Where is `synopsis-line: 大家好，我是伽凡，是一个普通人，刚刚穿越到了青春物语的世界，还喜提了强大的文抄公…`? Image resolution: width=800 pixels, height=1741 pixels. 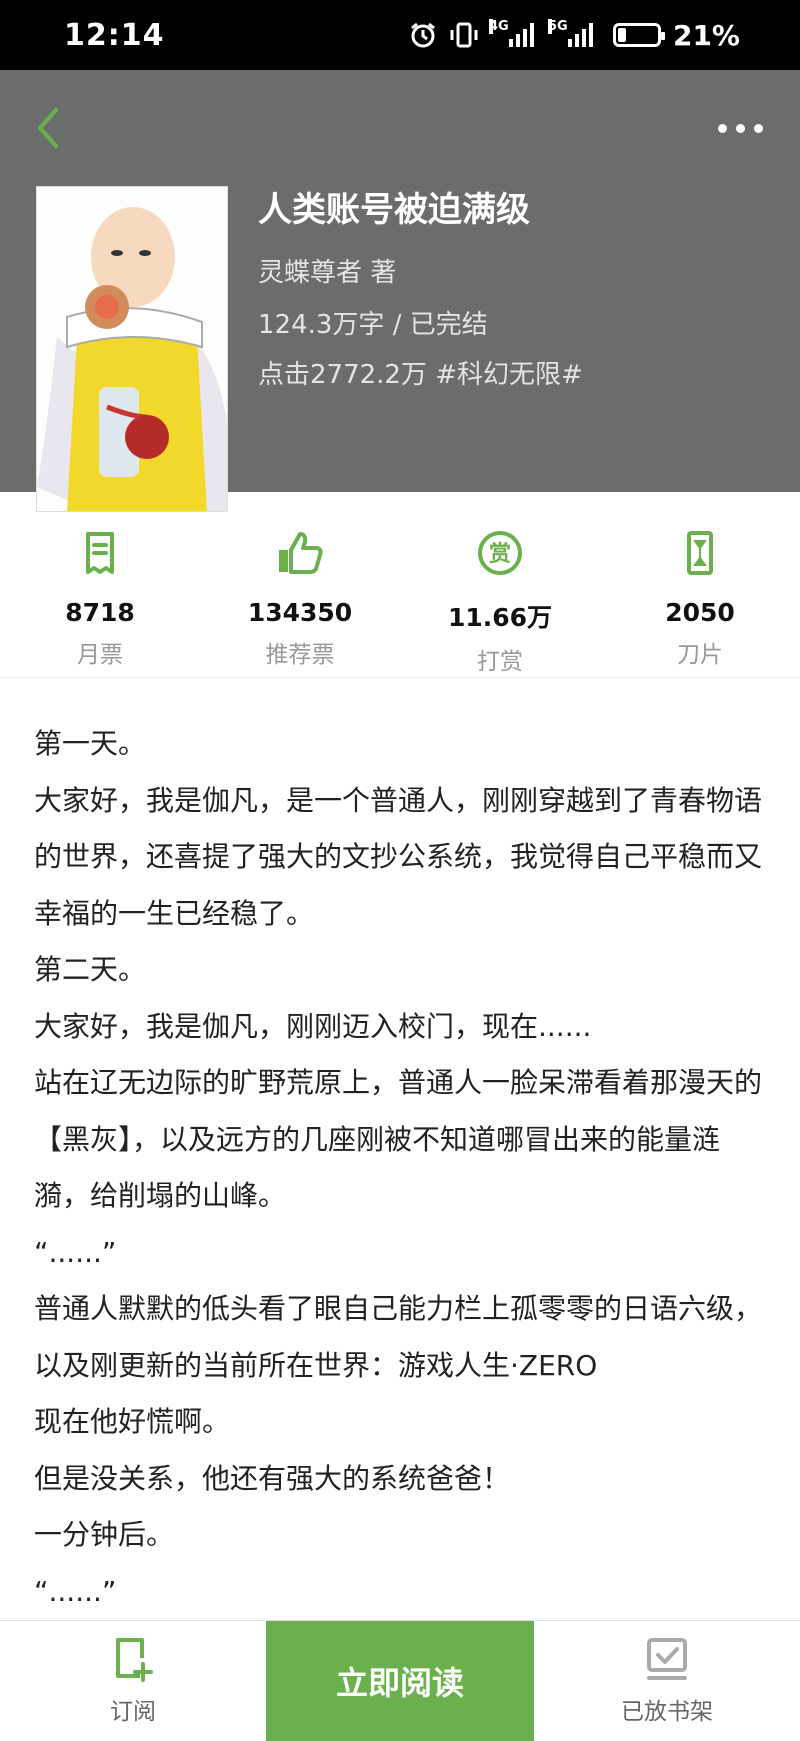
synopsis-line: 大家好，我是伽凡，是一个普通人，刚刚穿越到了青春物语的世界，还喜提了强大的文抄公… is located at coordinates (398, 856).